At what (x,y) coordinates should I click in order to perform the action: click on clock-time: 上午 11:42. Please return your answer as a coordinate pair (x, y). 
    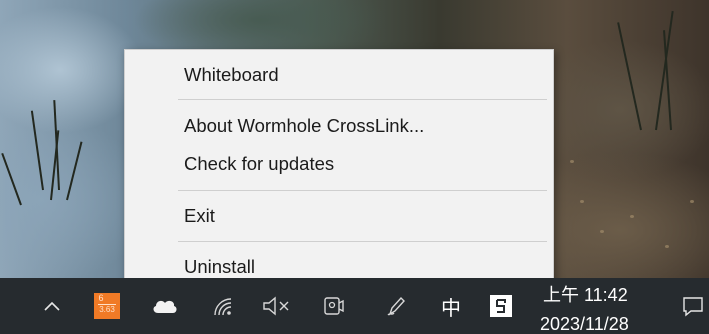
    Looking at the image, I should click on (585, 295).